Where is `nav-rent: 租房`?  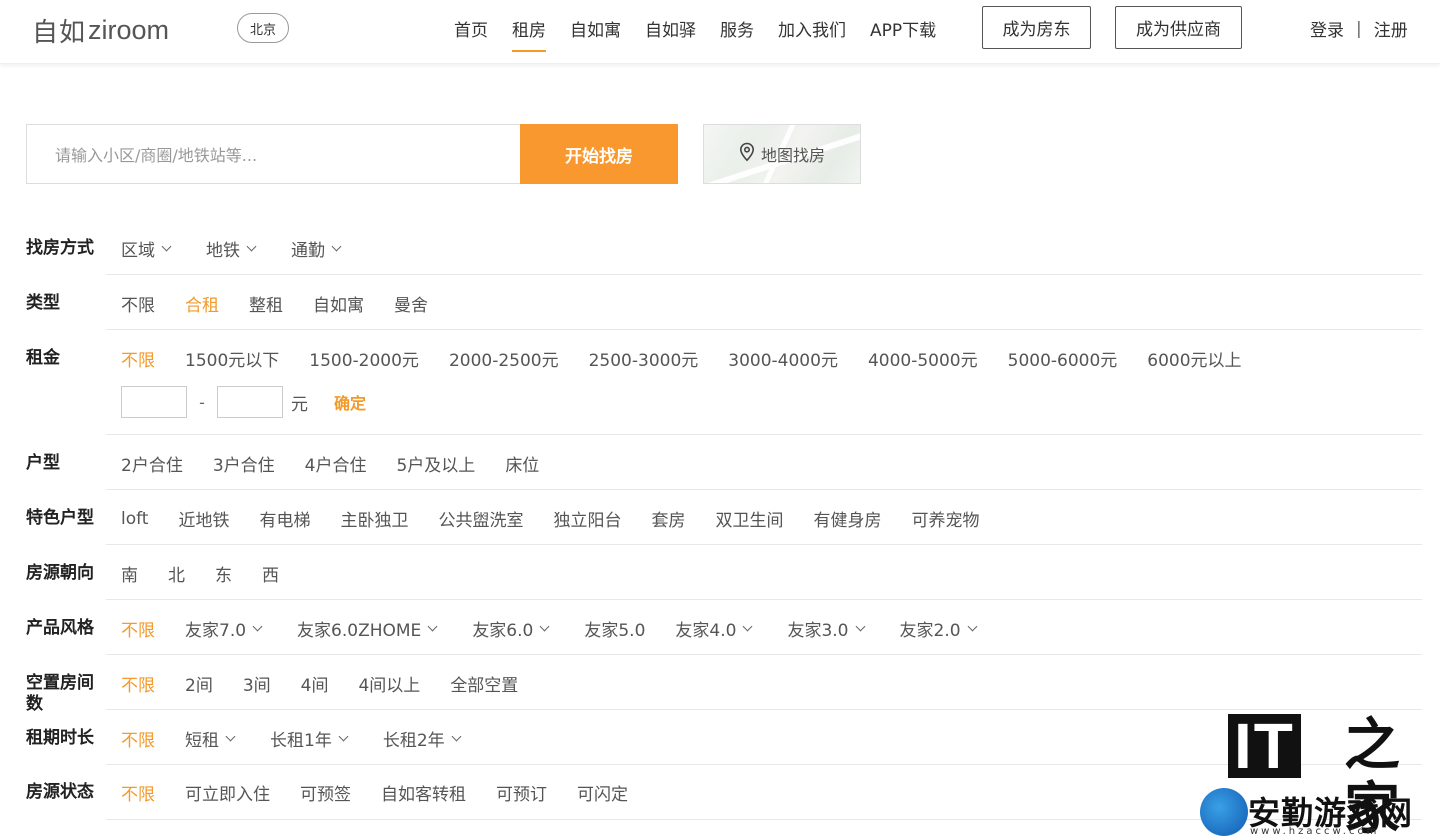 nav-rent: 租房 is located at coordinates (529, 28).